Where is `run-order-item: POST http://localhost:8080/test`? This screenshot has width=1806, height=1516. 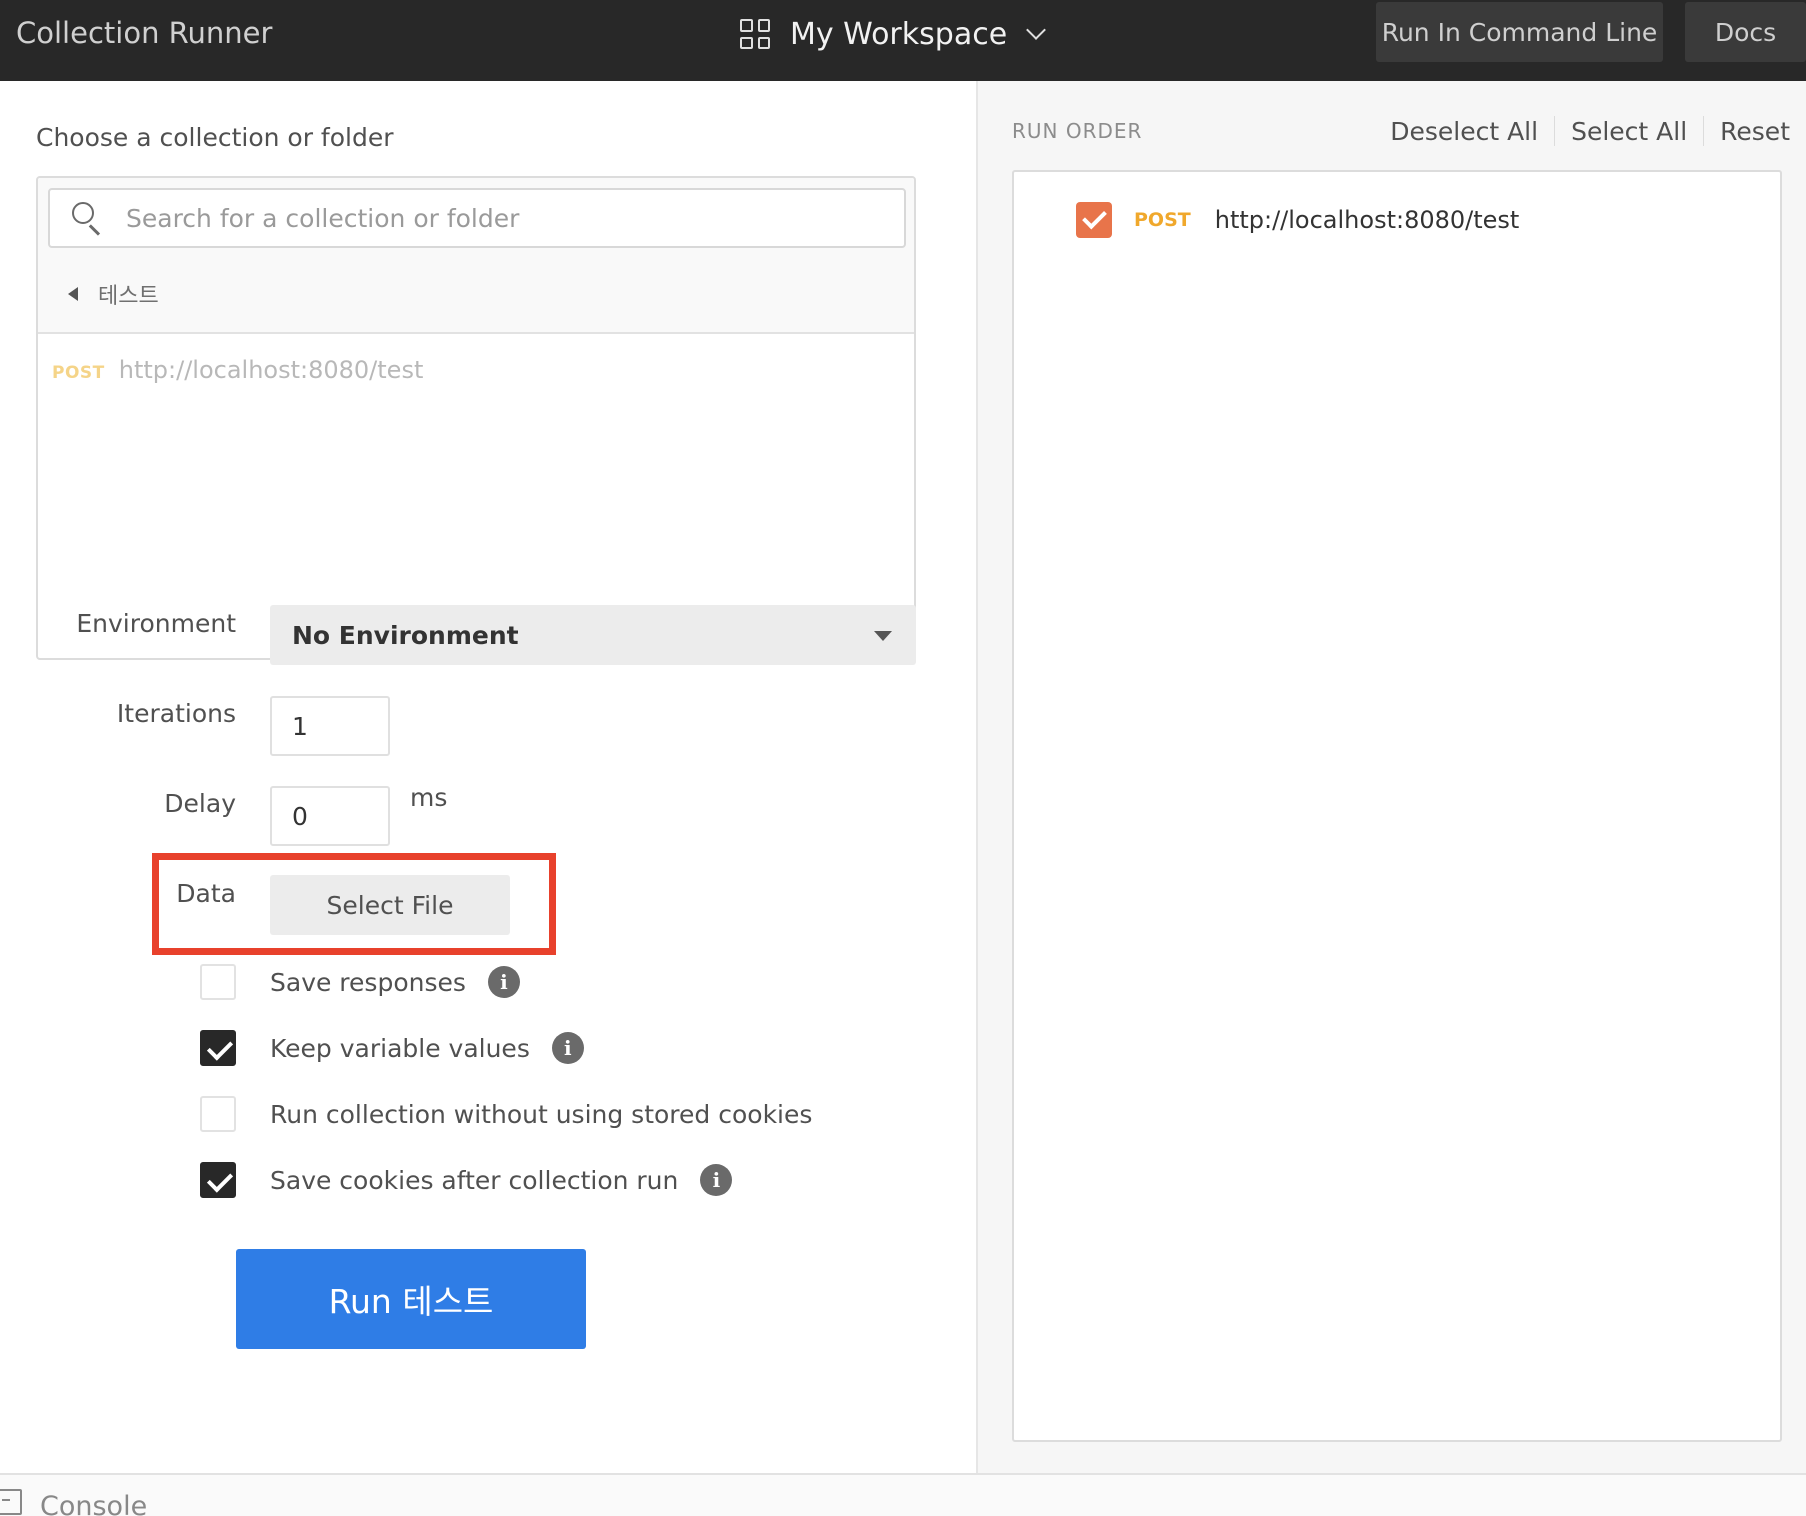 run-order-item: POST http://localhost:8080/test is located at coordinates (1297, 220).